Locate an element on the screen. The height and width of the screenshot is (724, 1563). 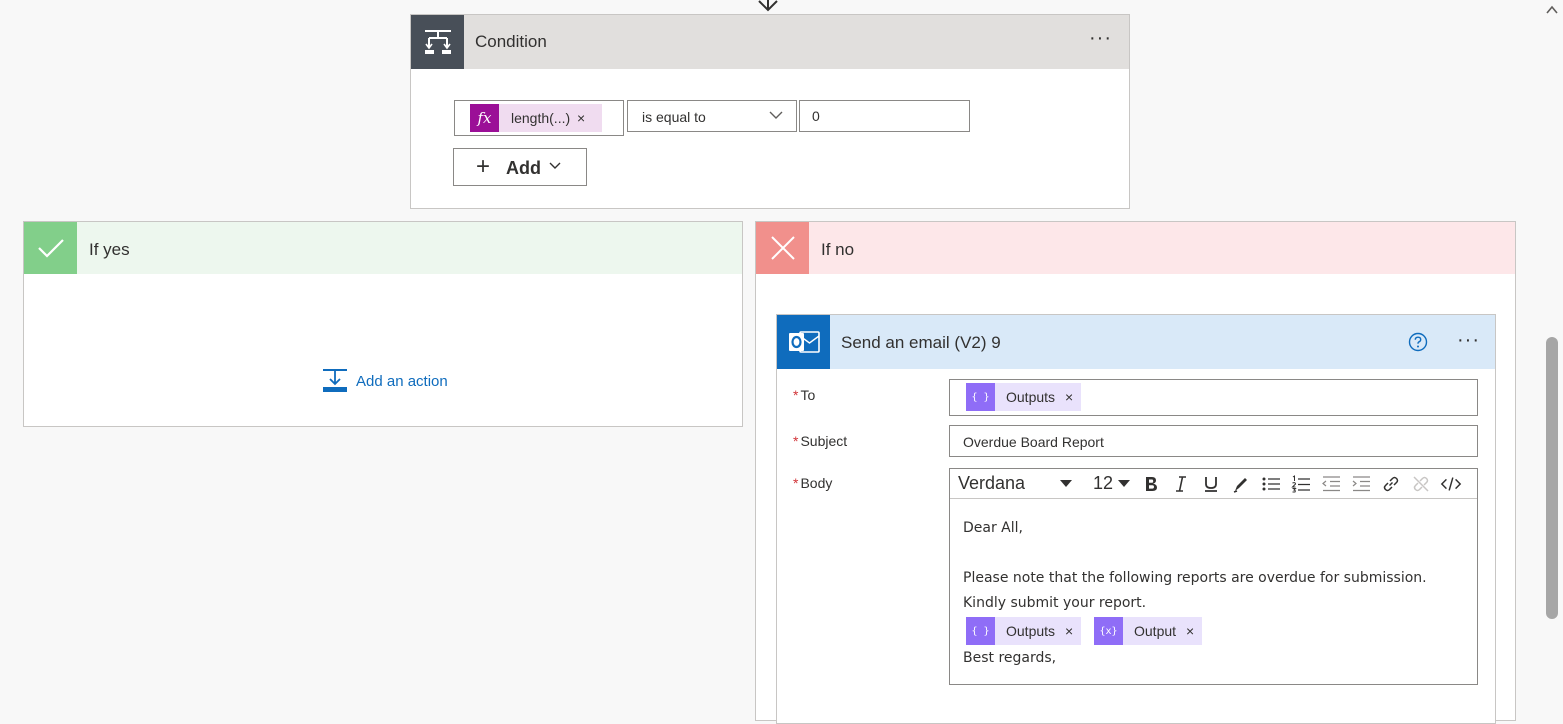
expression-token: fx length(...) × is located at coordinates (536, 118).